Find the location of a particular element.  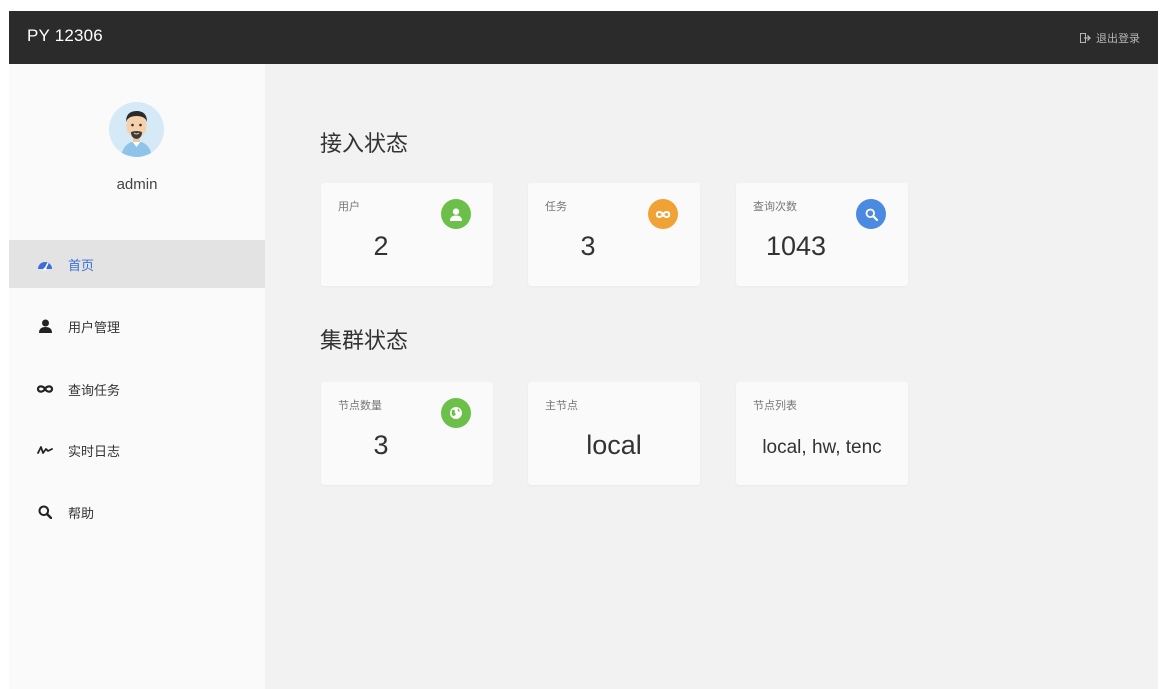

card-label: 节点数量 is located at coordinates (360, 405).